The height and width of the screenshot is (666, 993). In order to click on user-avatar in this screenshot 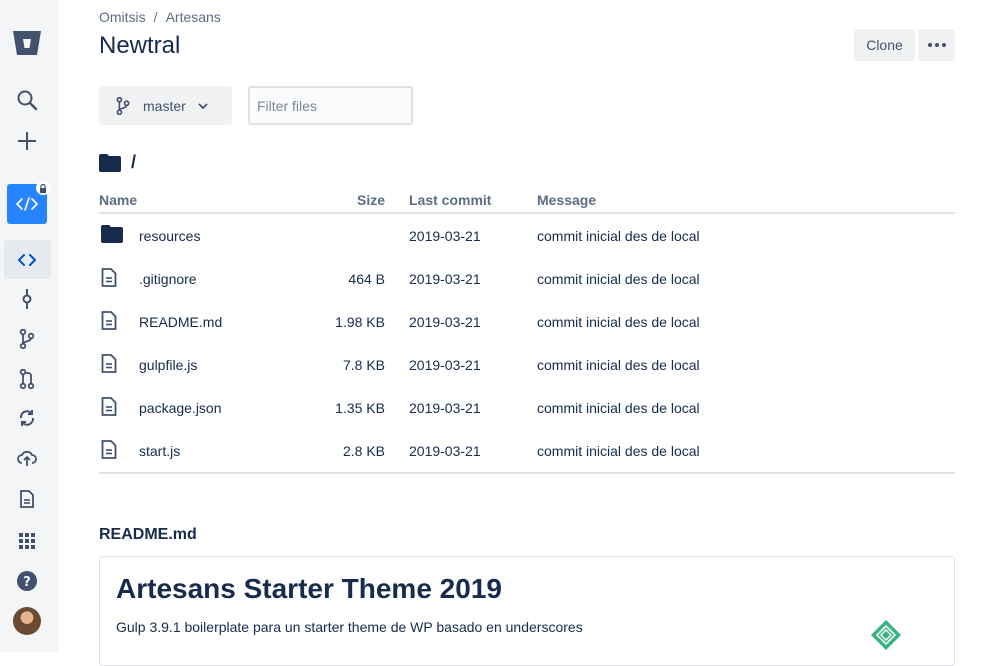, I will do `click(27, 621)`.